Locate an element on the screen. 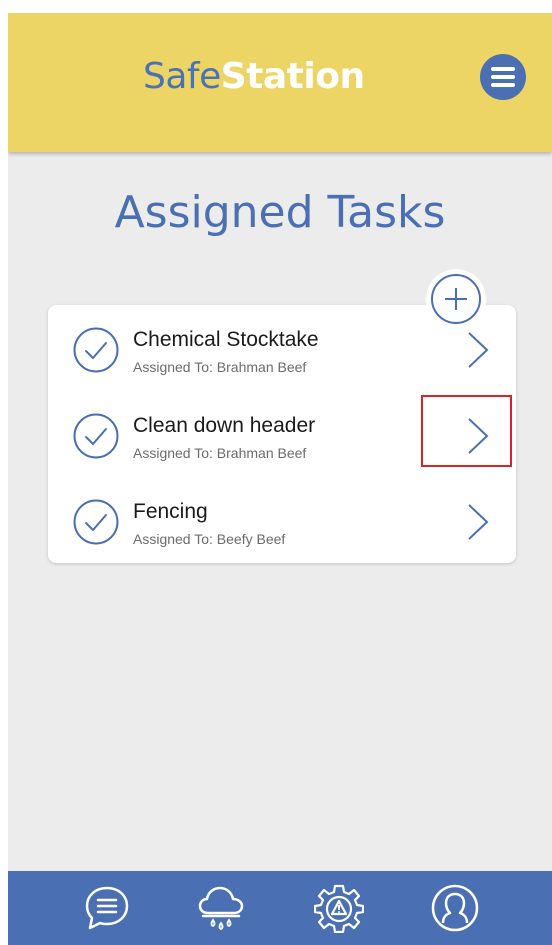 This screenshot has width=552, height=945. app-logo: Safe Station is located at coordinates (254, 76).